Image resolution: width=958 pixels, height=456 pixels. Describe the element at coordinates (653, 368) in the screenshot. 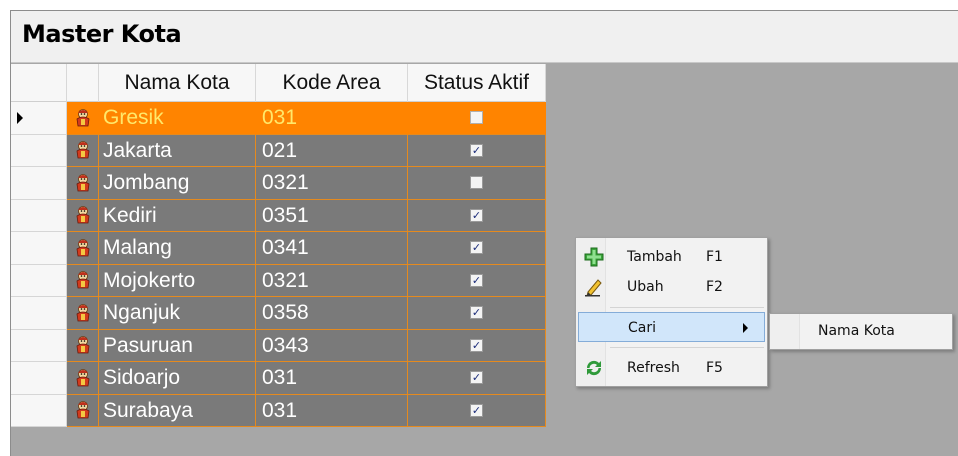

I see `menu-item-label: Refresh` at that location.